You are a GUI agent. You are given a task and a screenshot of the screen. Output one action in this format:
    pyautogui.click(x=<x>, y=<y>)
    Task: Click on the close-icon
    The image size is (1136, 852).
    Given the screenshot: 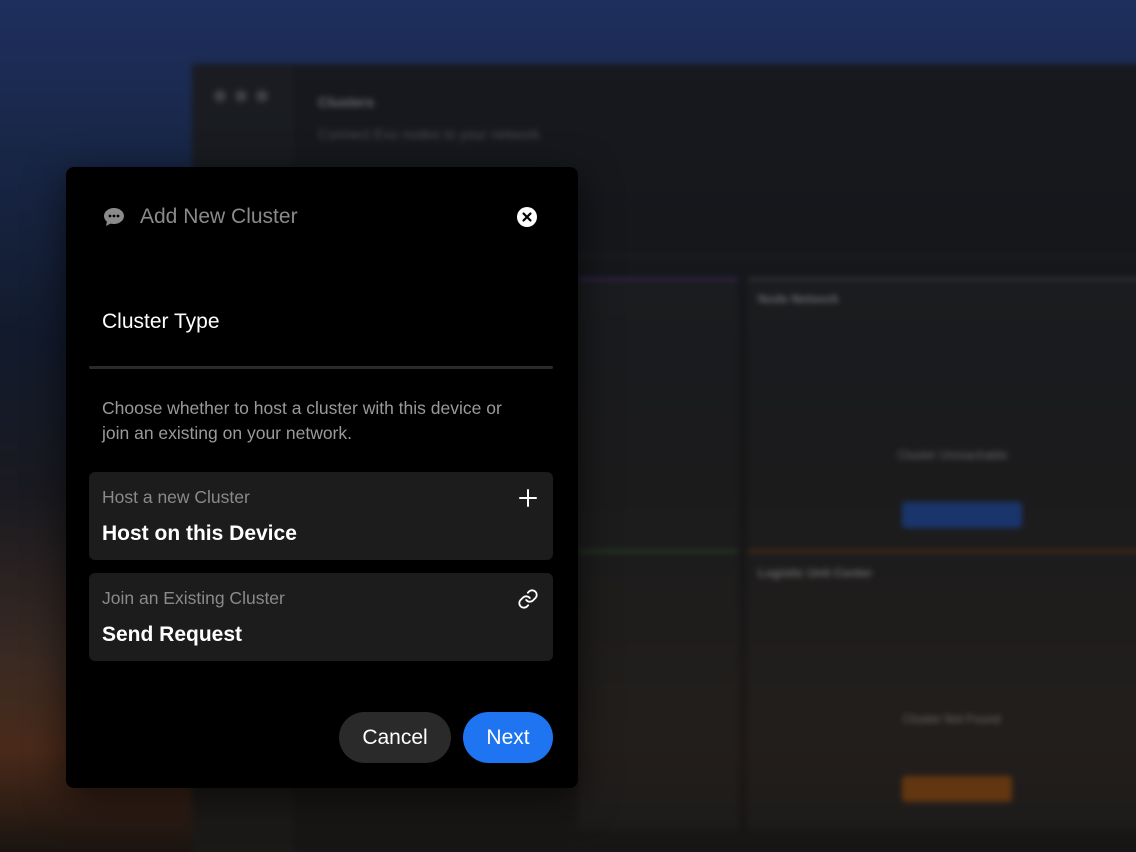 What is the action you would take?
    pyautogui.click(x=527, y=217)
    